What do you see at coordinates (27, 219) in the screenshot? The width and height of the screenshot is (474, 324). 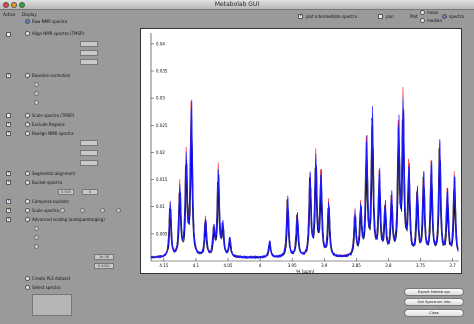 I see `advanced-scaling-radio` at bounding box center [27, 219].